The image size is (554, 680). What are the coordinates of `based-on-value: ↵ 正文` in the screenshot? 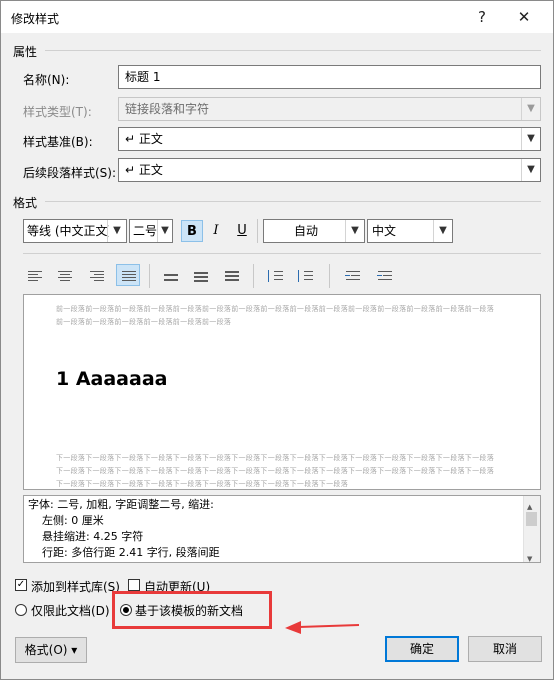 It's located at (144, 139).